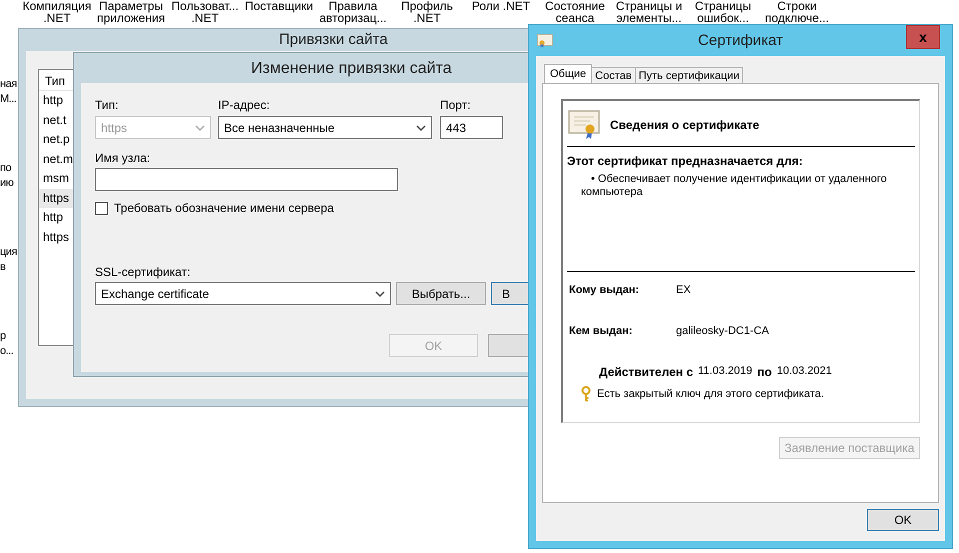 Image resolution: width=959 pixels, height=553 pixels. Describe the element at coordinates (122, 158) in the screenshot. I see `field-label: Имя узла:` at that location.